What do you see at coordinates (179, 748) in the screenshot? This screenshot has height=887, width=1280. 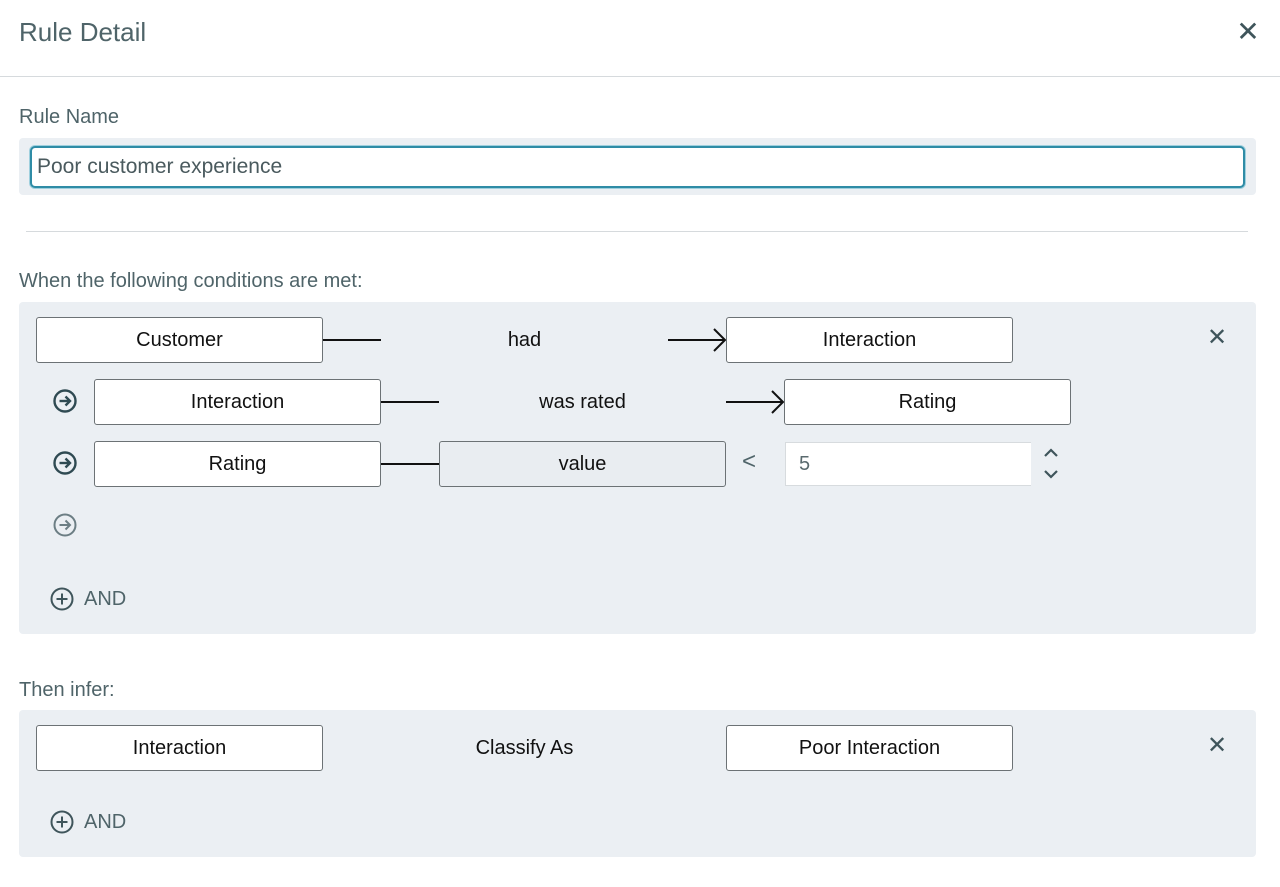 I see `inference-subject-box: Interaction` at bounding box center [179, 748].